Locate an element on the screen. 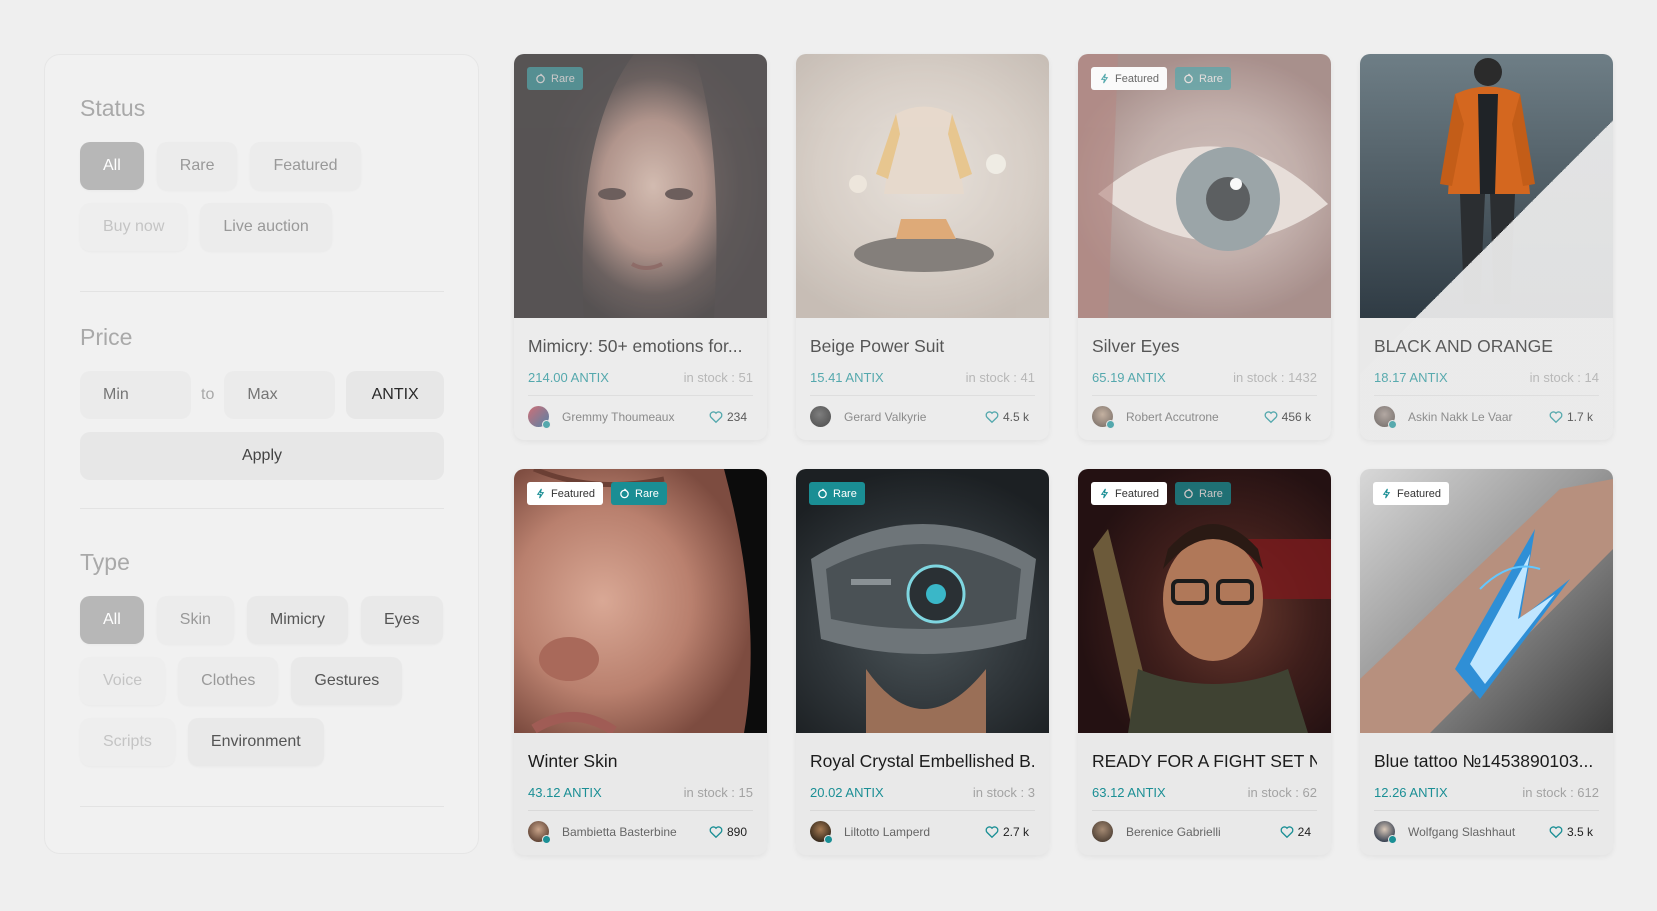 The width and height of the screenshot is (1657, 911). type-voice-button: Voice is located at coordinates (123, 681).